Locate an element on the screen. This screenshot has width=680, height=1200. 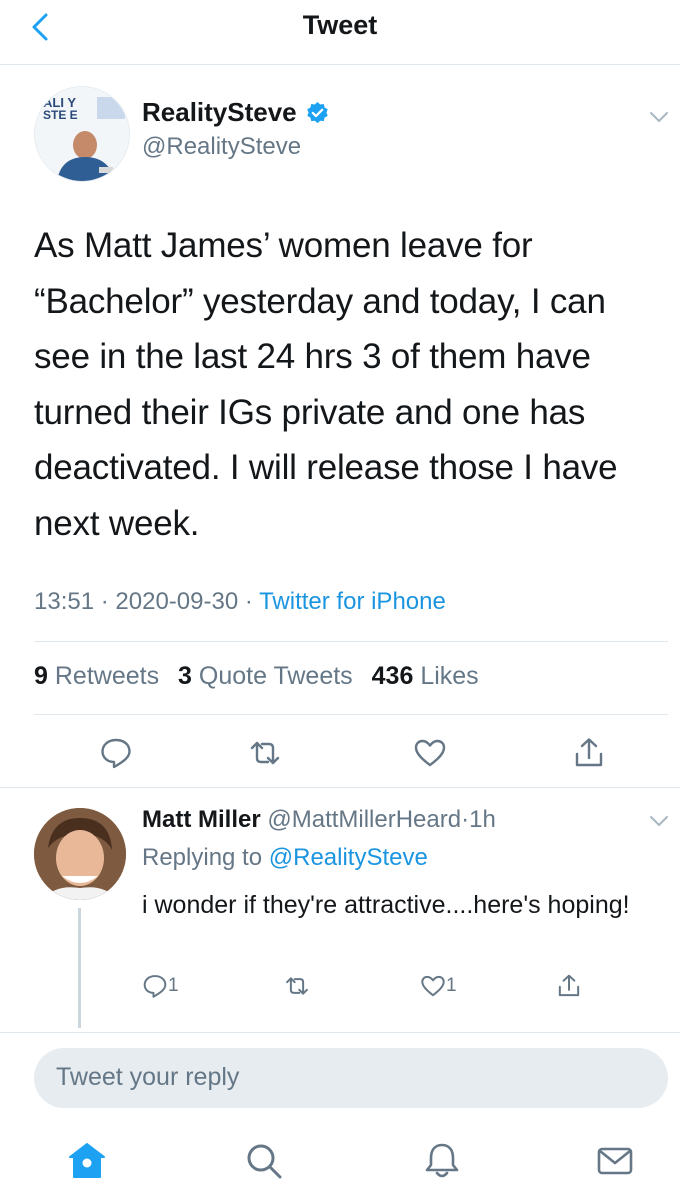
reply-retweet-button is located at coordinates (297, 986).